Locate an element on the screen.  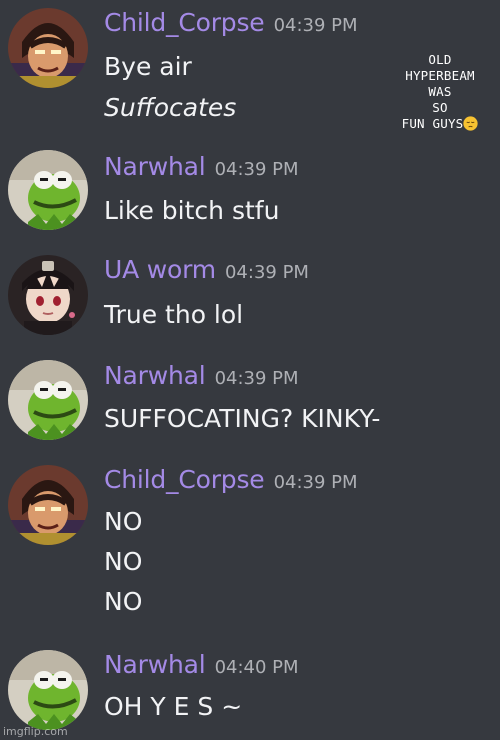
message-line: Bye air is located at coordinates (148, 66).